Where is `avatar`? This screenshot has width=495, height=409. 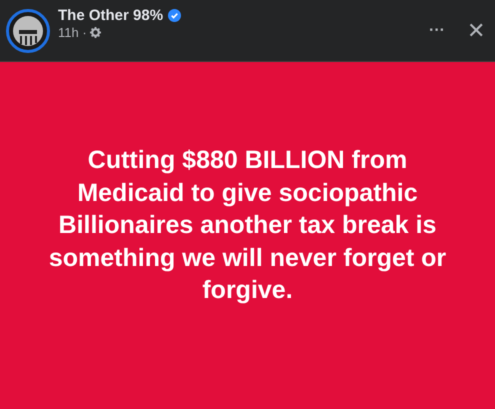 avatar is located at coordinates (28, 30).